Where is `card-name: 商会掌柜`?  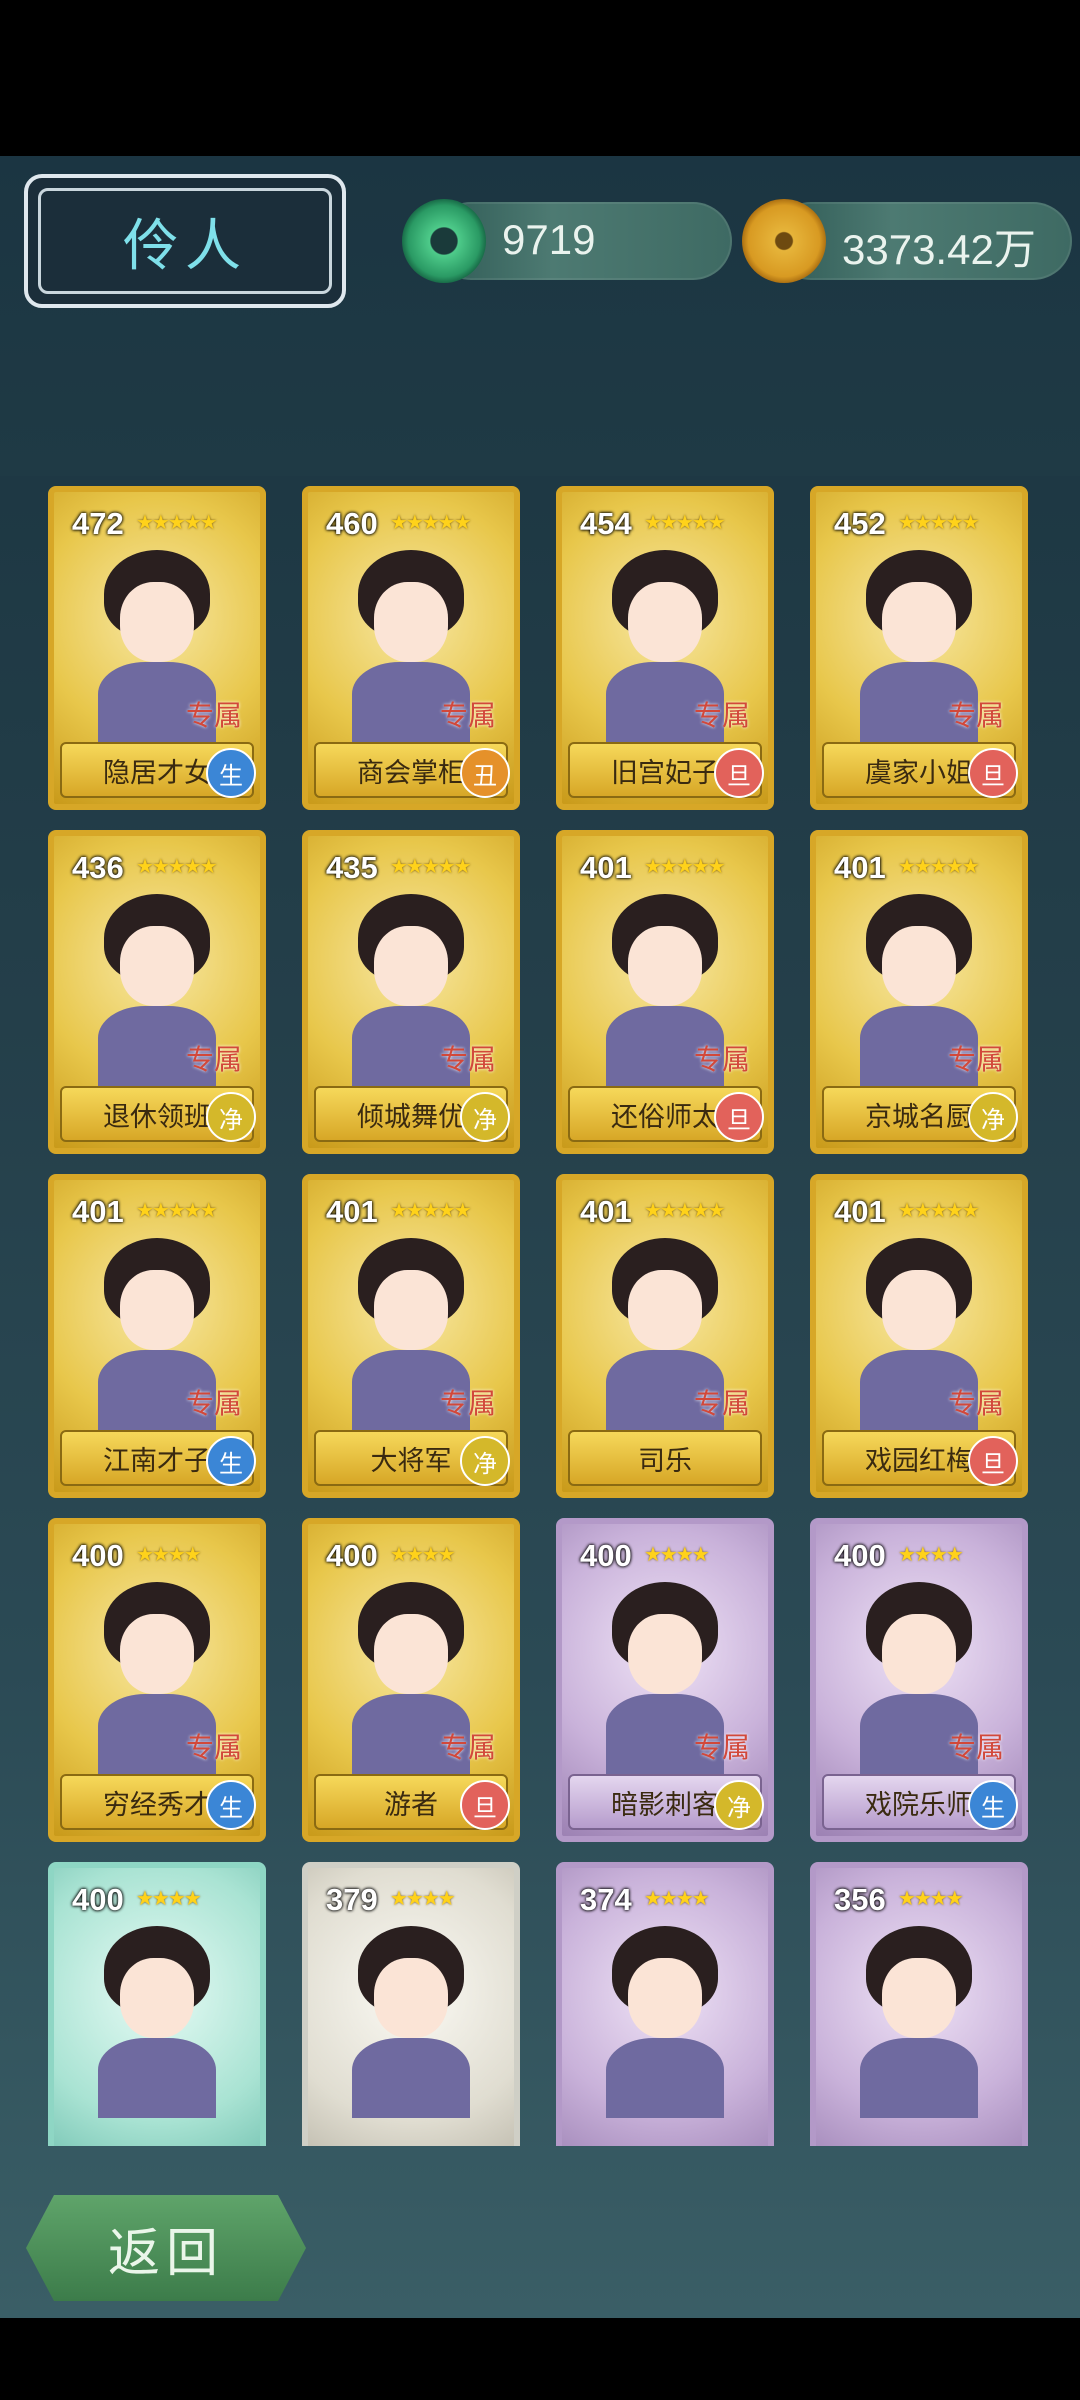 card-name: 商会掌柜 is located at coordinates (411, 773).